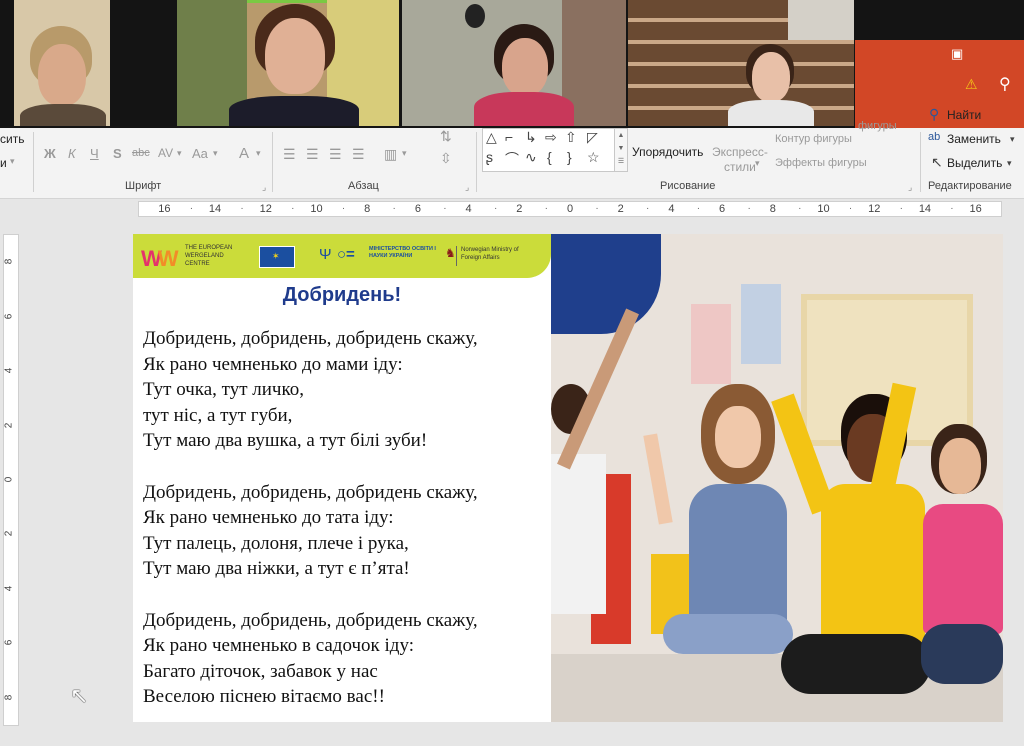 The image size is (1024, 746). What do you see at coordinates (551, 137) in the screenshot?
I see `shape-arrow-right-icon: ⇨` at bounding box center [551, 137].